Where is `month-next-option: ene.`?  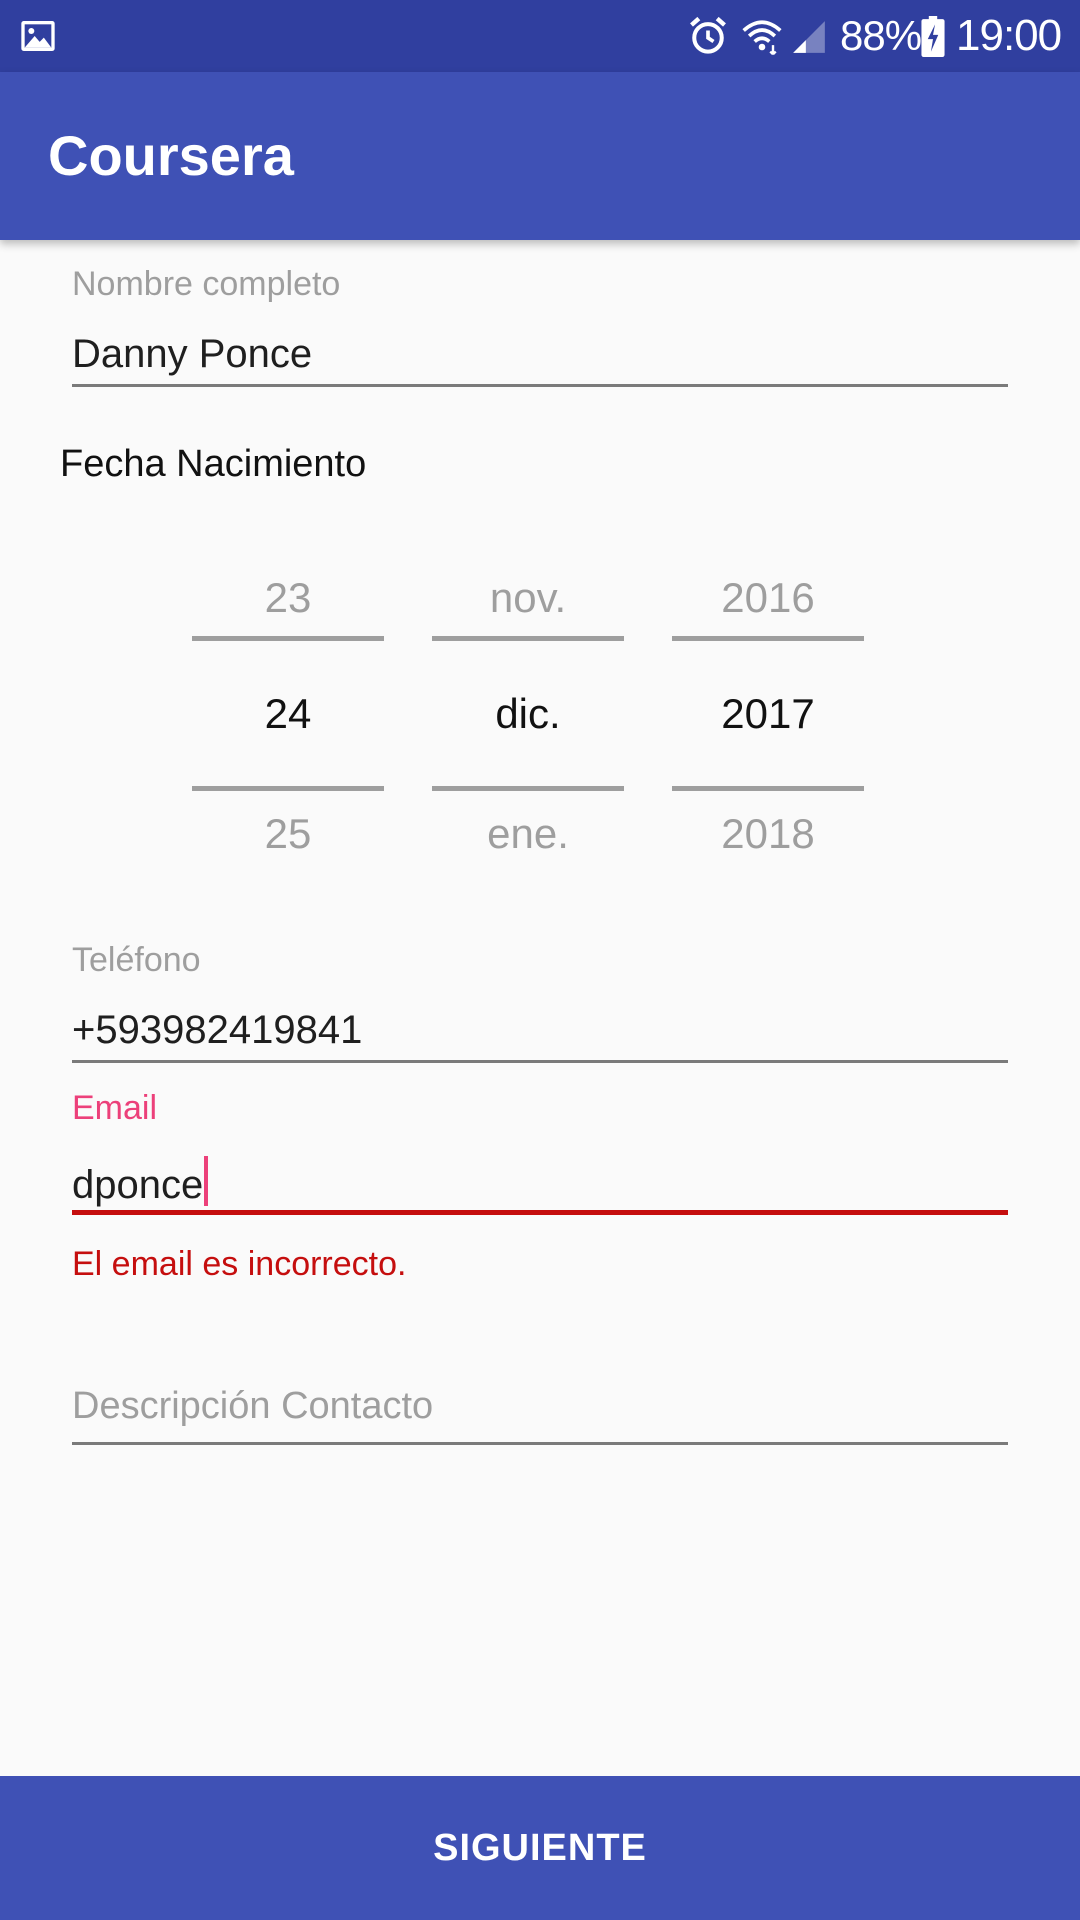
month-next-option: ene. is located at coordinates (528, 834).